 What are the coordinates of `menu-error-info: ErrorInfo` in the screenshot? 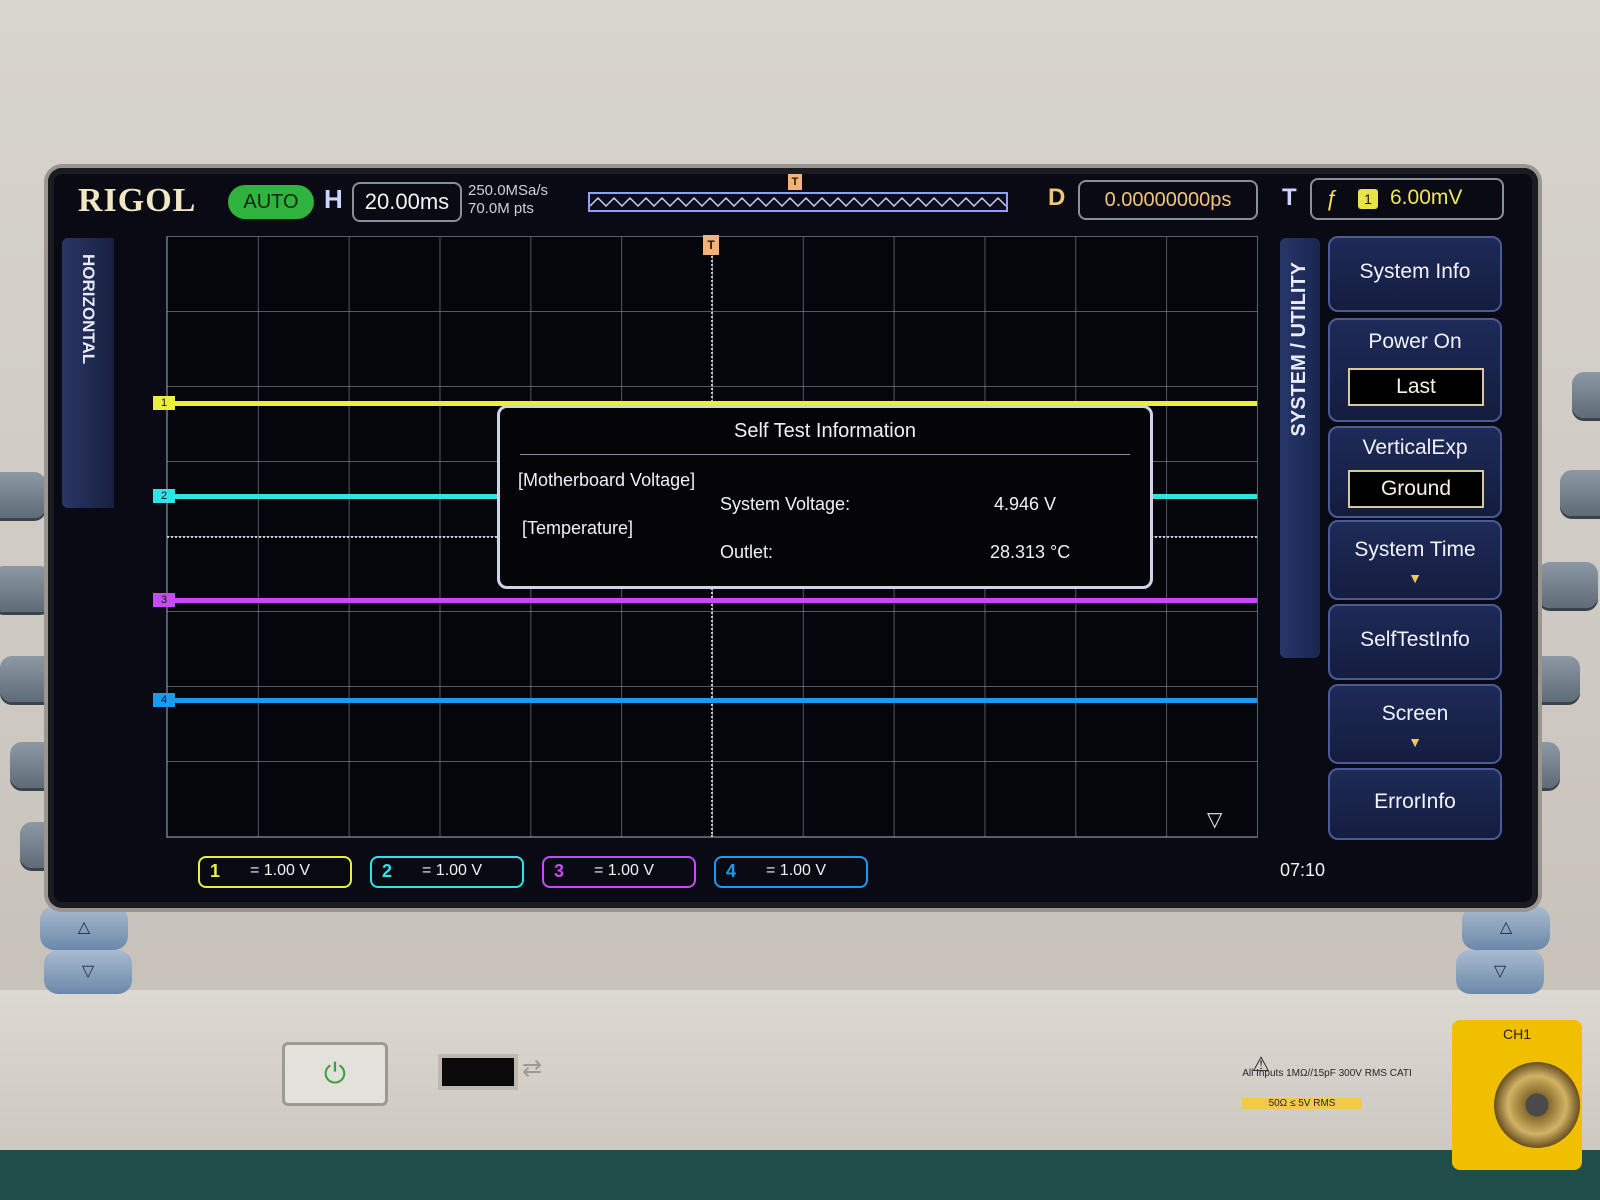 It's located at (1415, 804).